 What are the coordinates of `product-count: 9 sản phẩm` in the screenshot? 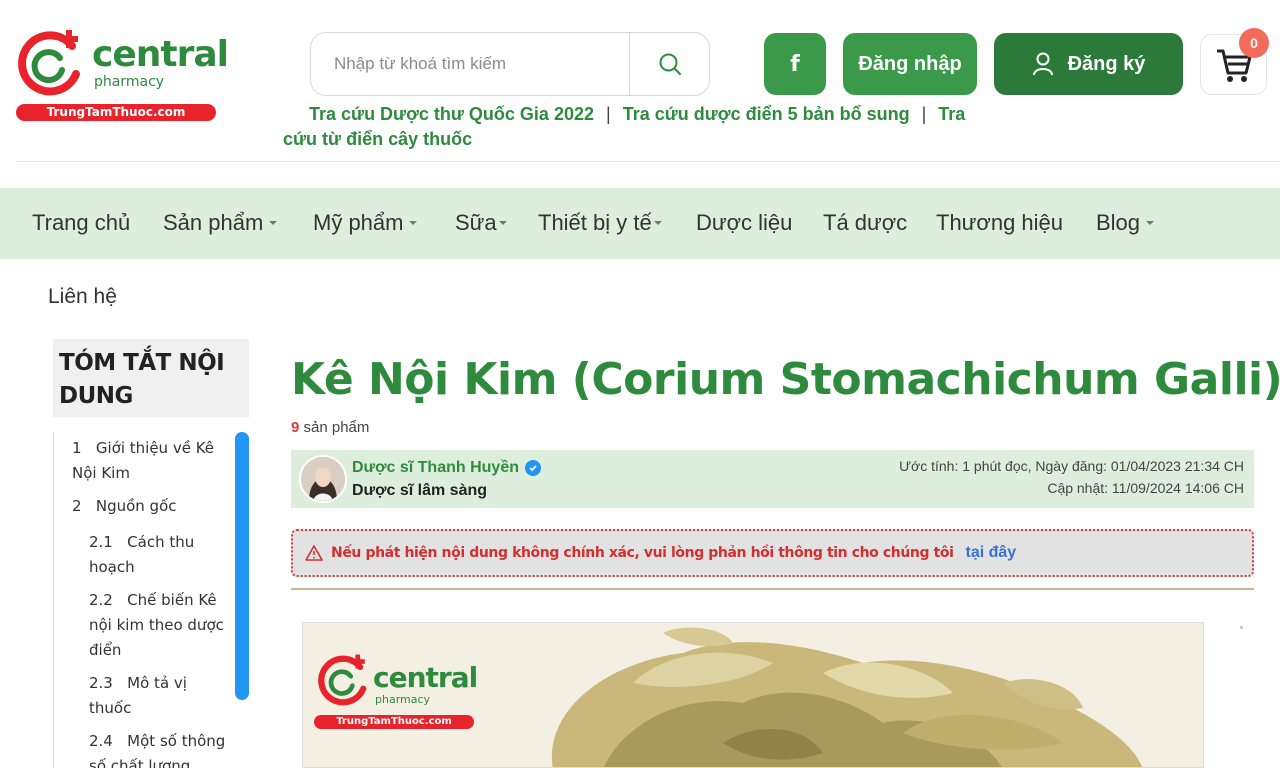 It's located at (330, 427).